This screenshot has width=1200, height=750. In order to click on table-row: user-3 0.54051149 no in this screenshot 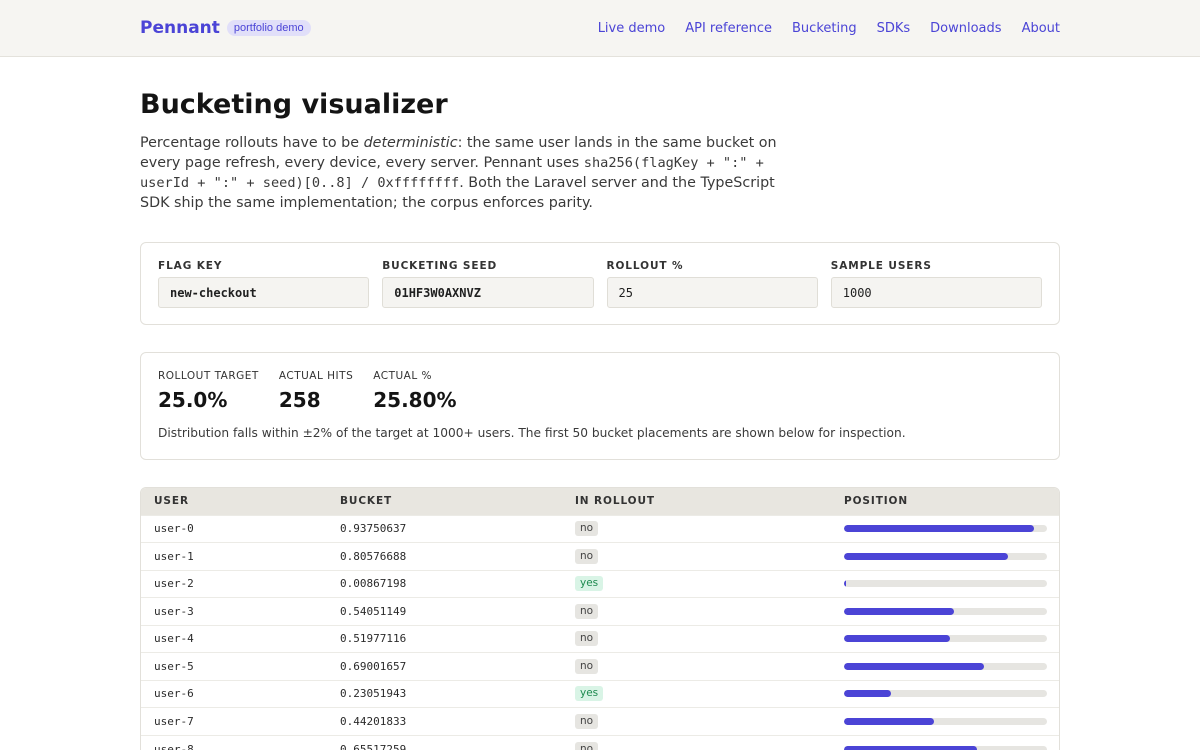, I will do `click(600, 611)`.